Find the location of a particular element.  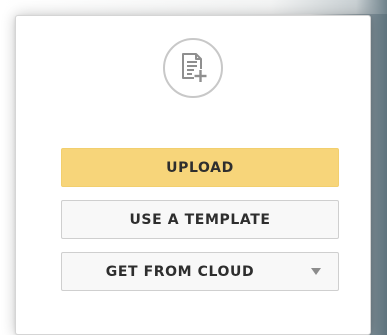

get-from-cloud-dropdown: GET FROM CLOUD is located at coordinates (200, 271).